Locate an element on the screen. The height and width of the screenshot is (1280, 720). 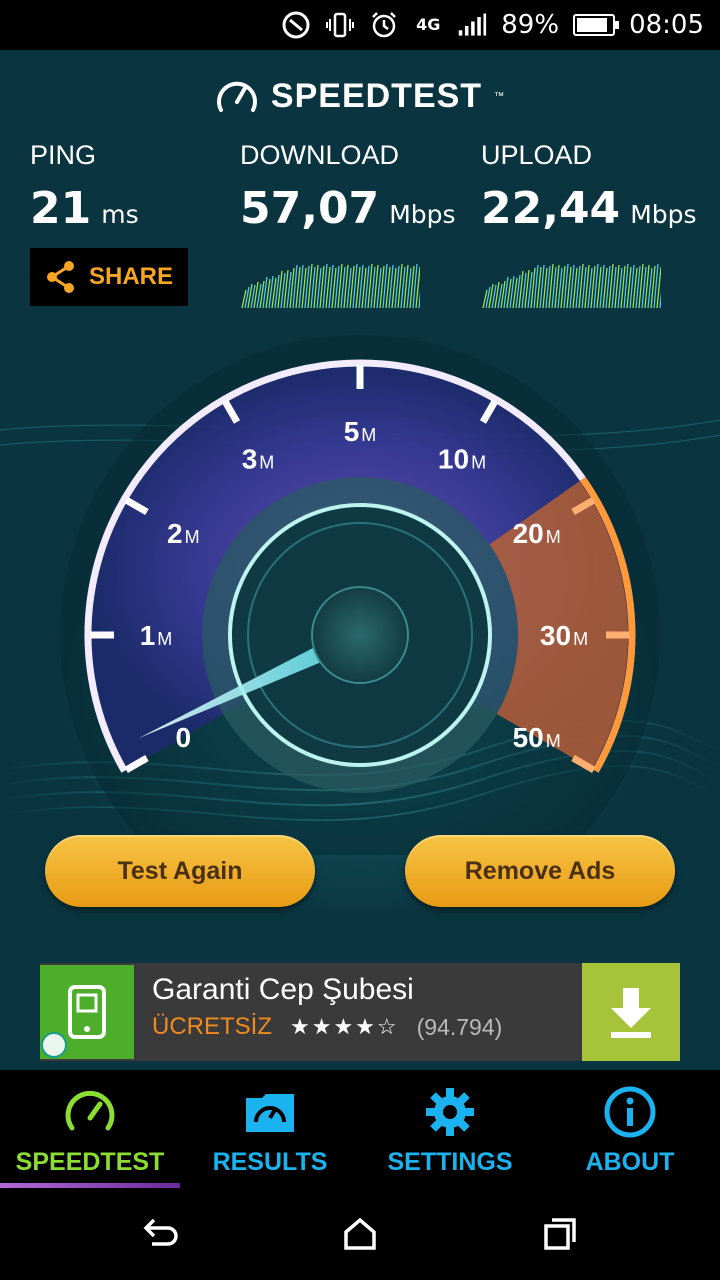
ad-rating-stars: ★★★★☆ is located at coordinates (344, 1026).